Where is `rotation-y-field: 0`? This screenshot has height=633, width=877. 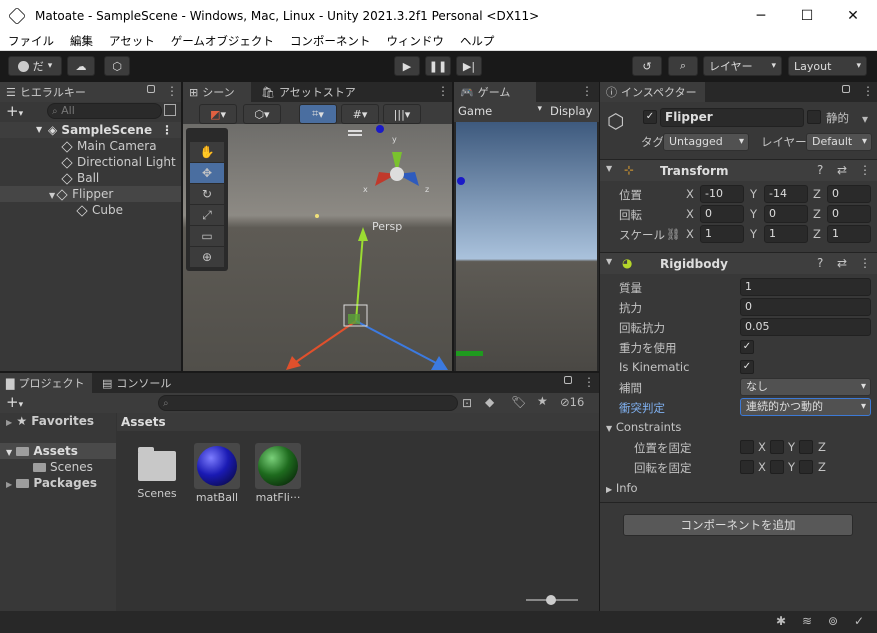 rotation-y-field: 0 is located at coordinates (786, 214).